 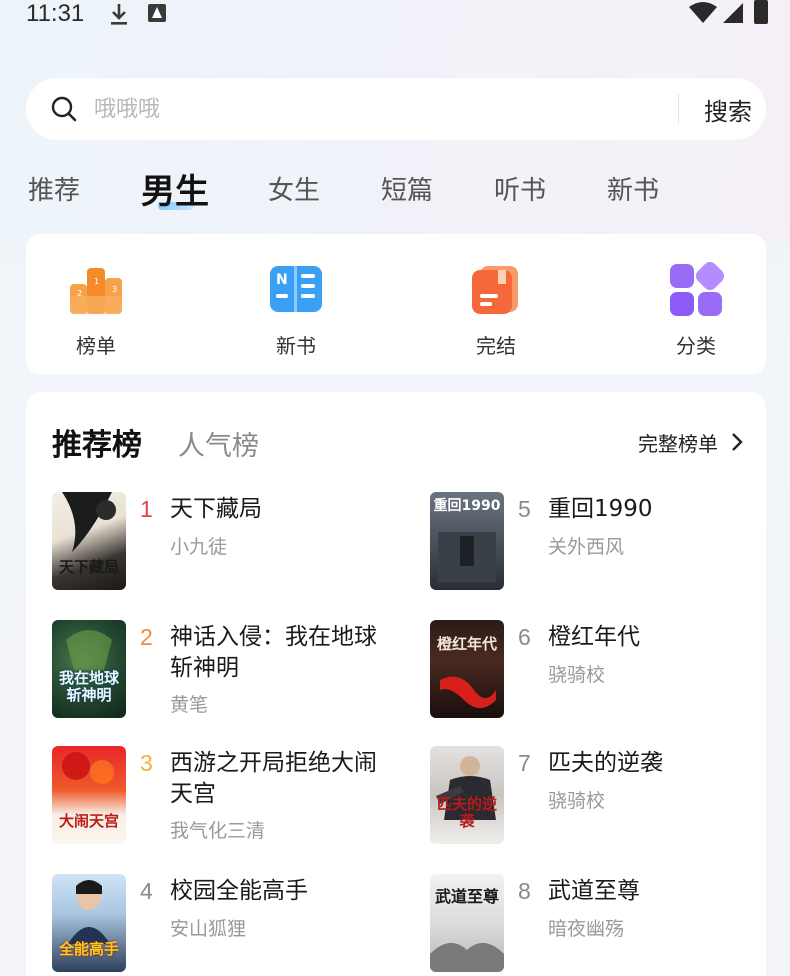 What do you see at coordinates (275, 653) in the screenshot?
I see `book-title: 神话入侵：我在地球斩神明` at bounding box center [275, 653].